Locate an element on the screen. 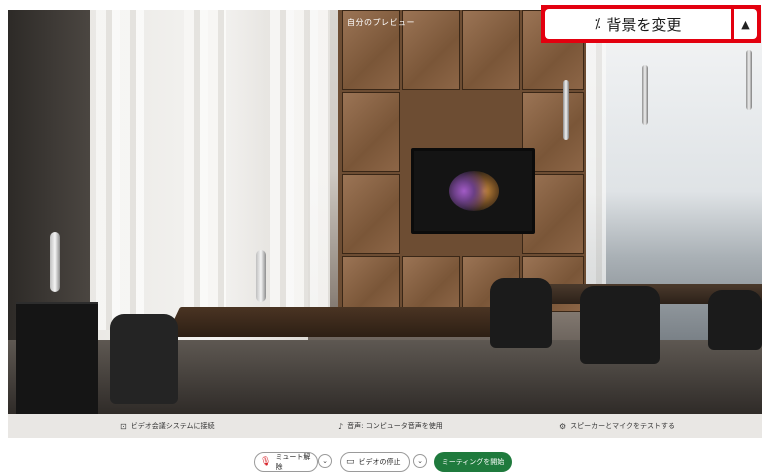 The image size is (762, 476). audio-setting-label: 音声: コンピュータ音声を使用 is located at coordinates (395, 426).